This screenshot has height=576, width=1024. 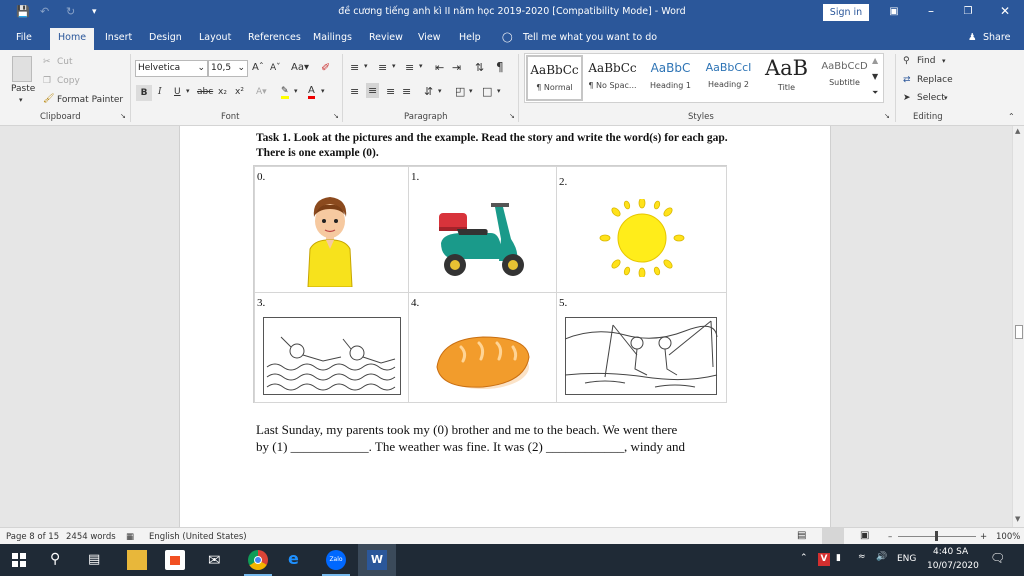 What do you see at coordinates (258, 67) in the screenshot?
I see `grow-font-icon: Aˆ` at bounding box center [258, 67].